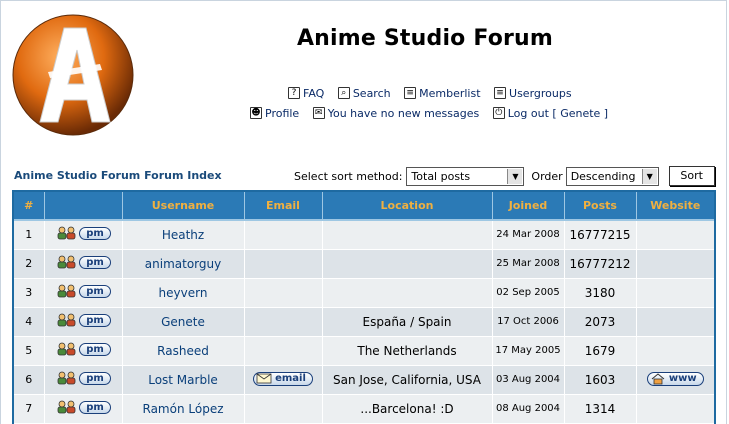 The height and width of the screenshot is (424, 729). Describe the element at coordinates (600, 235) in the screenshot. I see `posts-cell: 16777215` at that location.